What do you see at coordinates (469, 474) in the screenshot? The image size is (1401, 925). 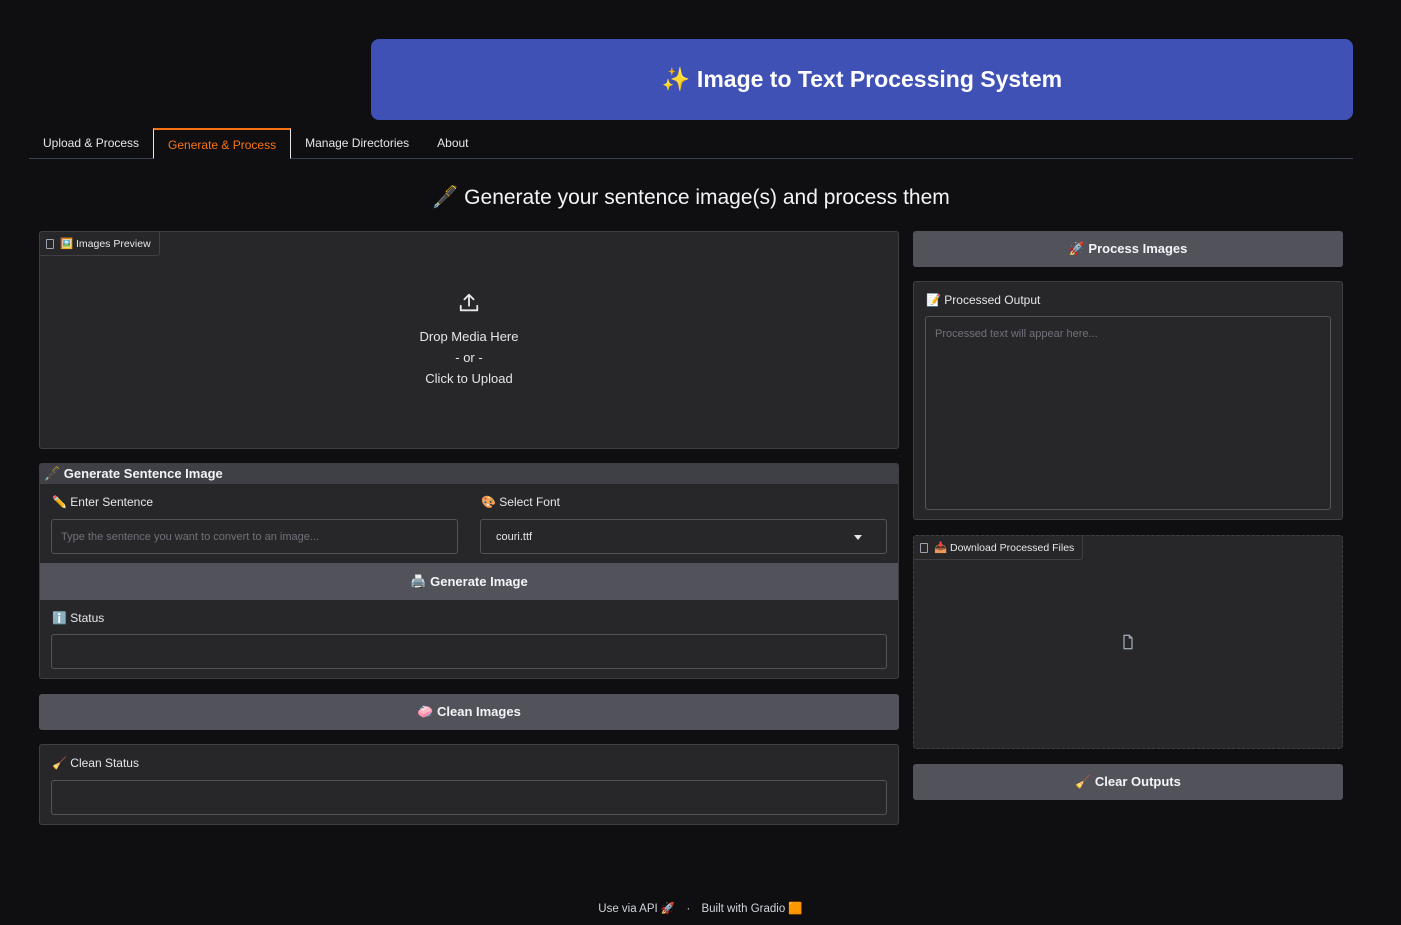 I see `generate-sentence-header: 🖋️ Generate Sentence Image` at bounding box center [469, 474].